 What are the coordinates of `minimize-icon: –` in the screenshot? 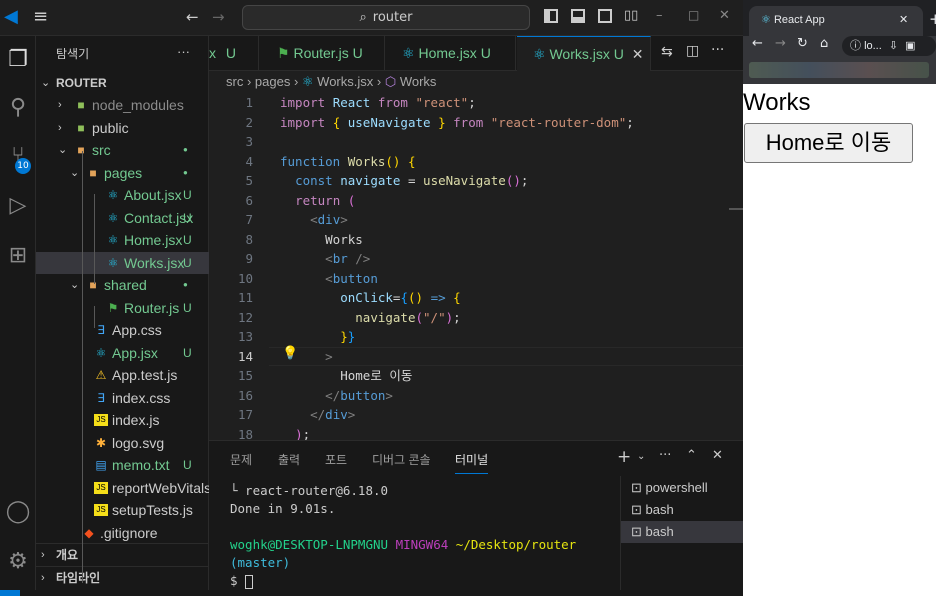 It's located at (659, 15).